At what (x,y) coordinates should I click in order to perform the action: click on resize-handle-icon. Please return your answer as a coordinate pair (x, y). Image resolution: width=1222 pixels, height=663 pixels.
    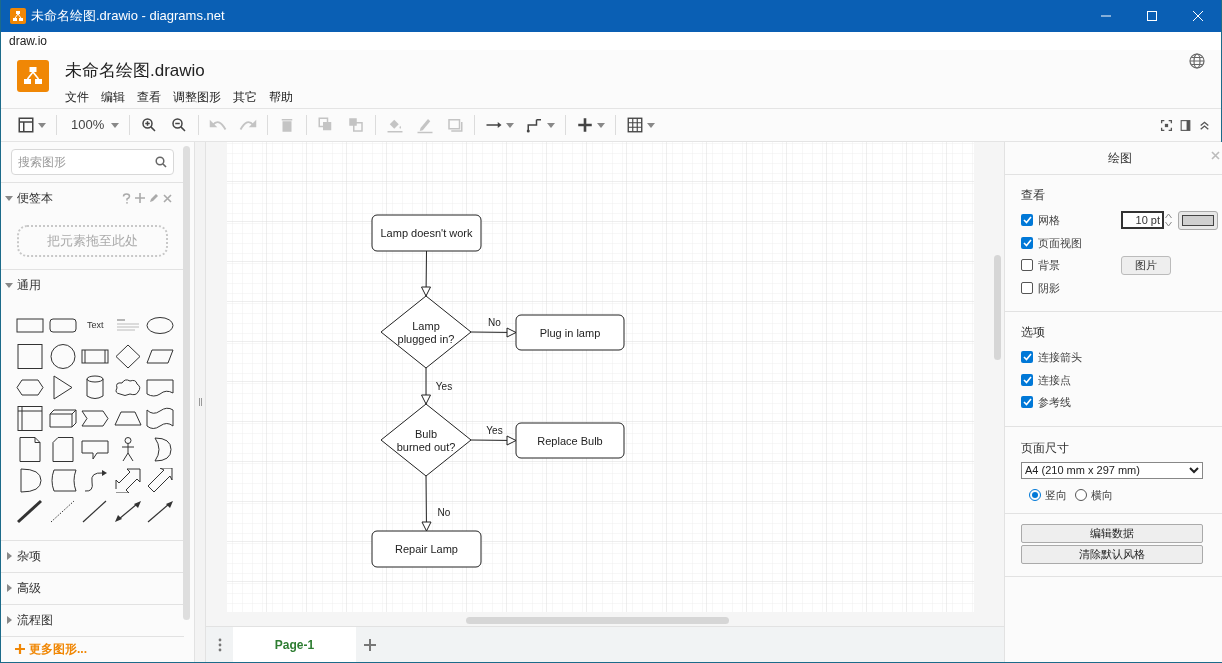
    Looking at the image, I should click on (200, 402).